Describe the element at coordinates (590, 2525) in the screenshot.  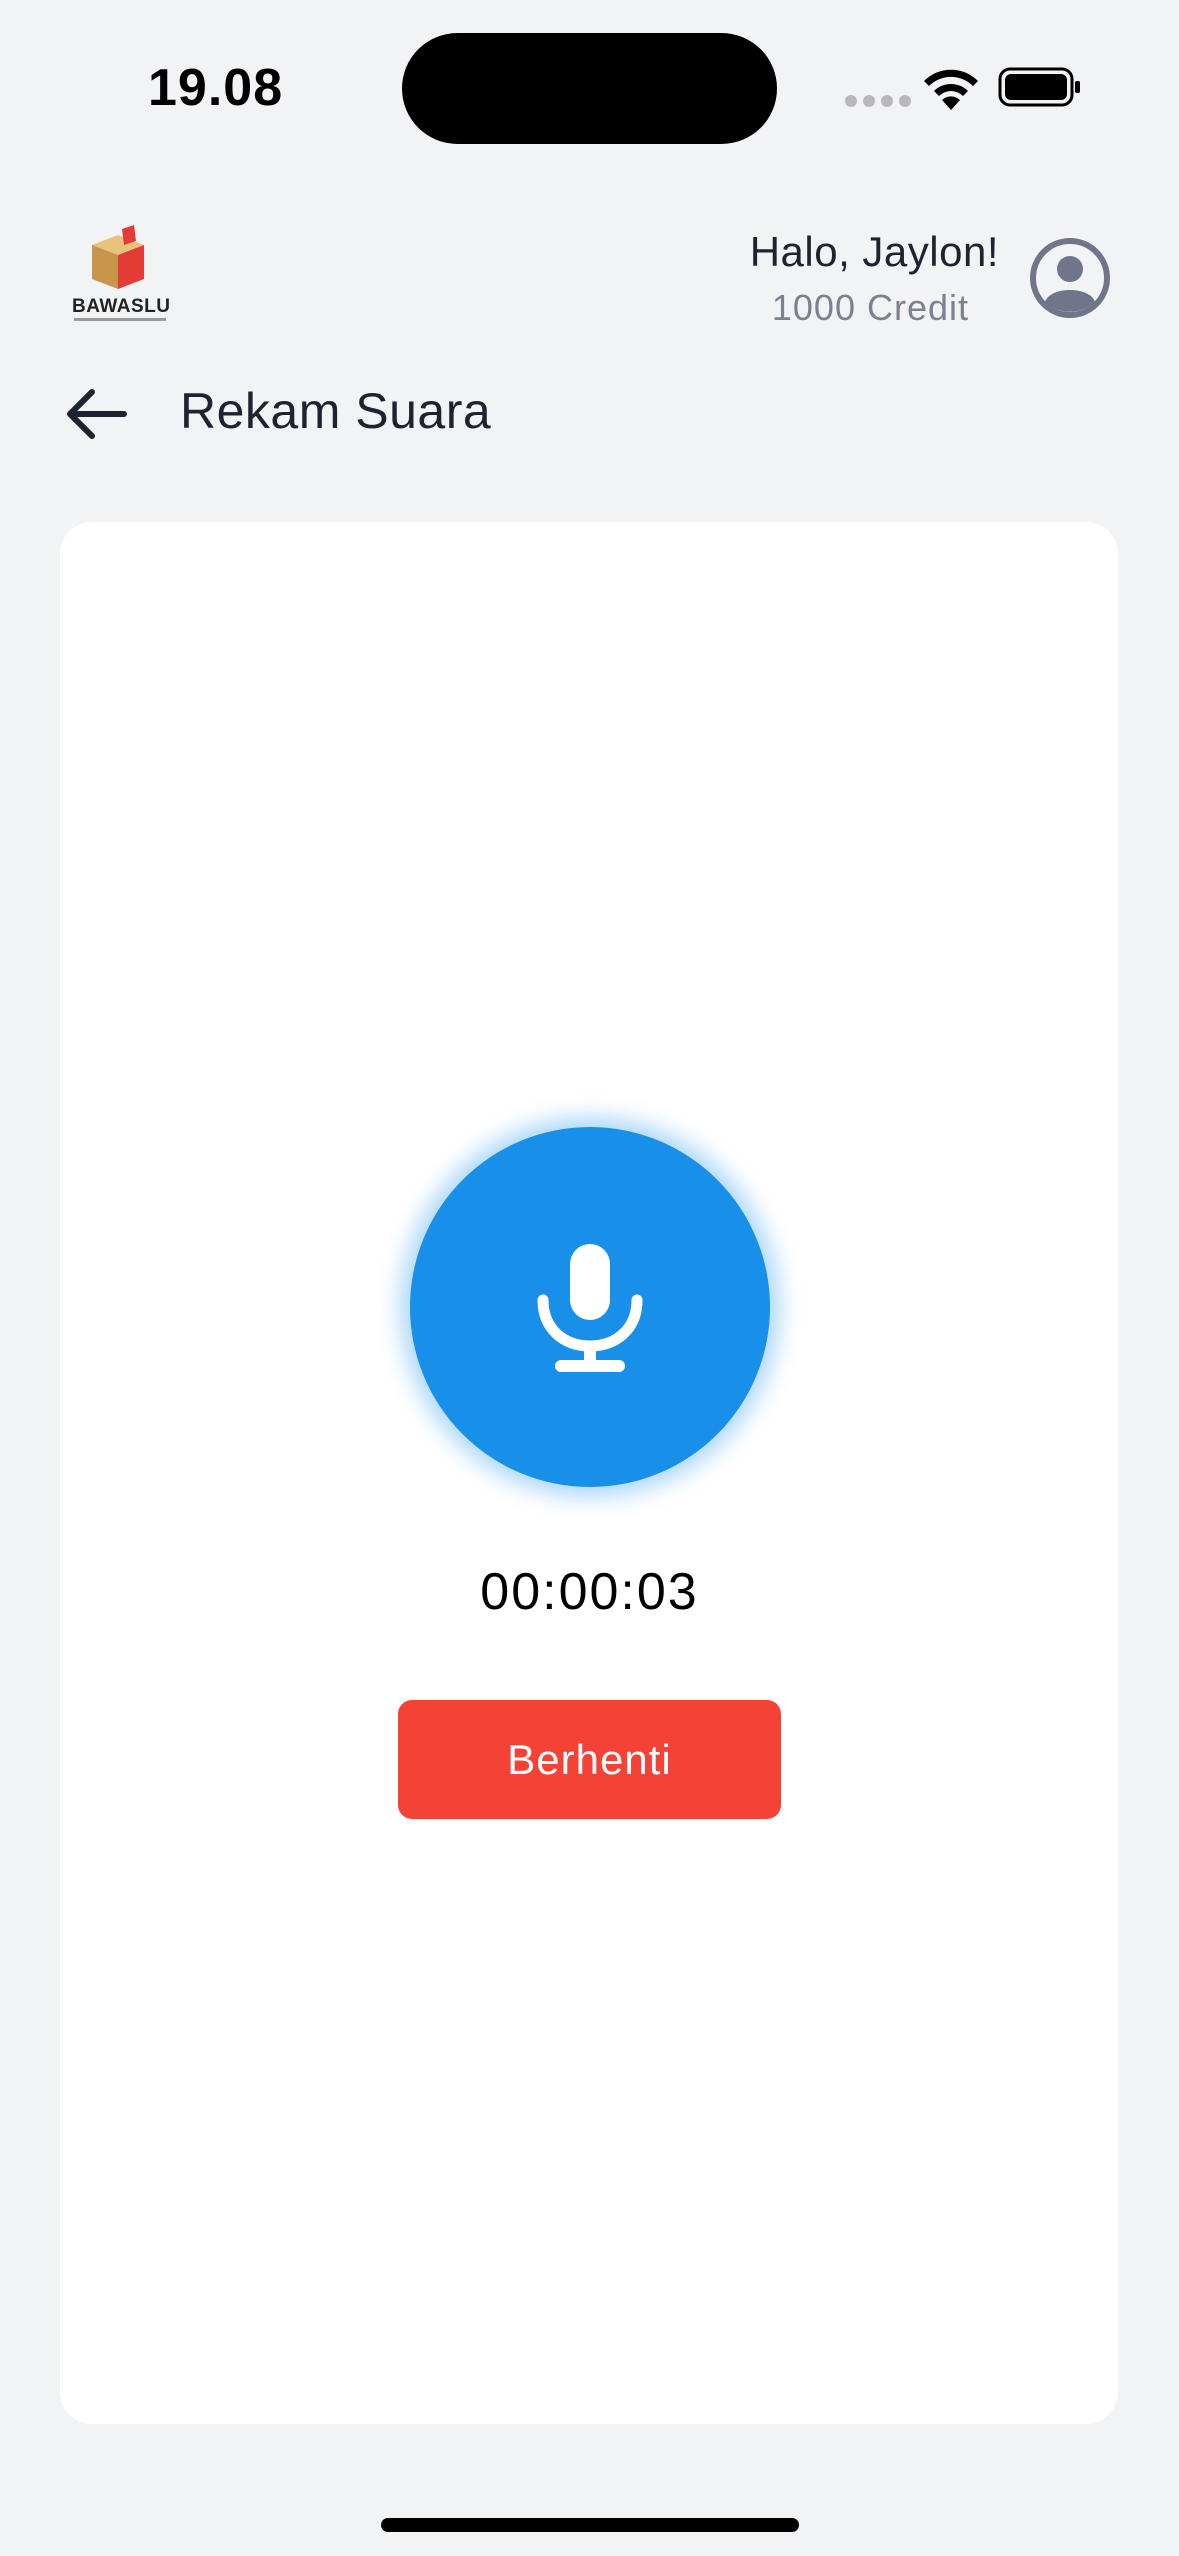
I see `home-indicator` at that location.